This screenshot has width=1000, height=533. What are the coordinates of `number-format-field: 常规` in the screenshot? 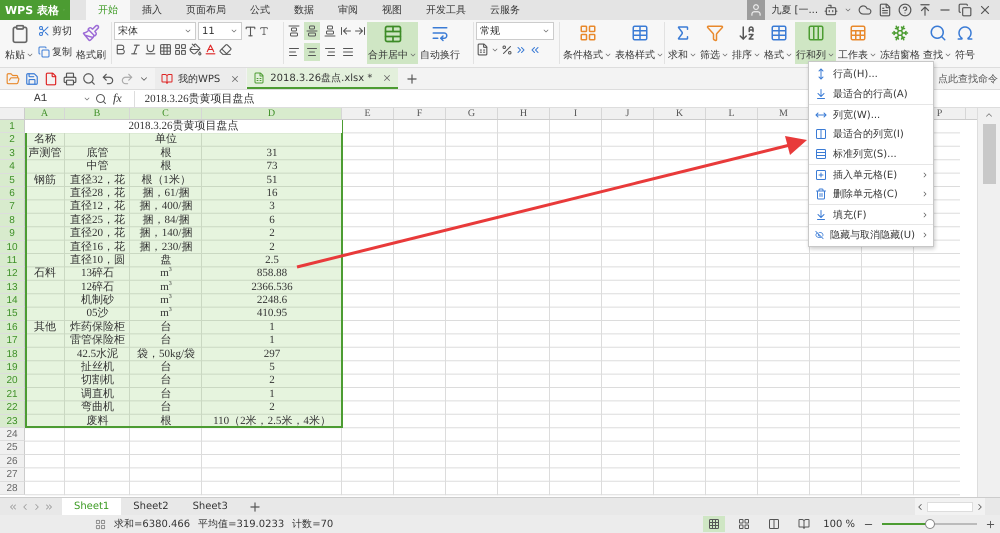 It's located at (515, 31).